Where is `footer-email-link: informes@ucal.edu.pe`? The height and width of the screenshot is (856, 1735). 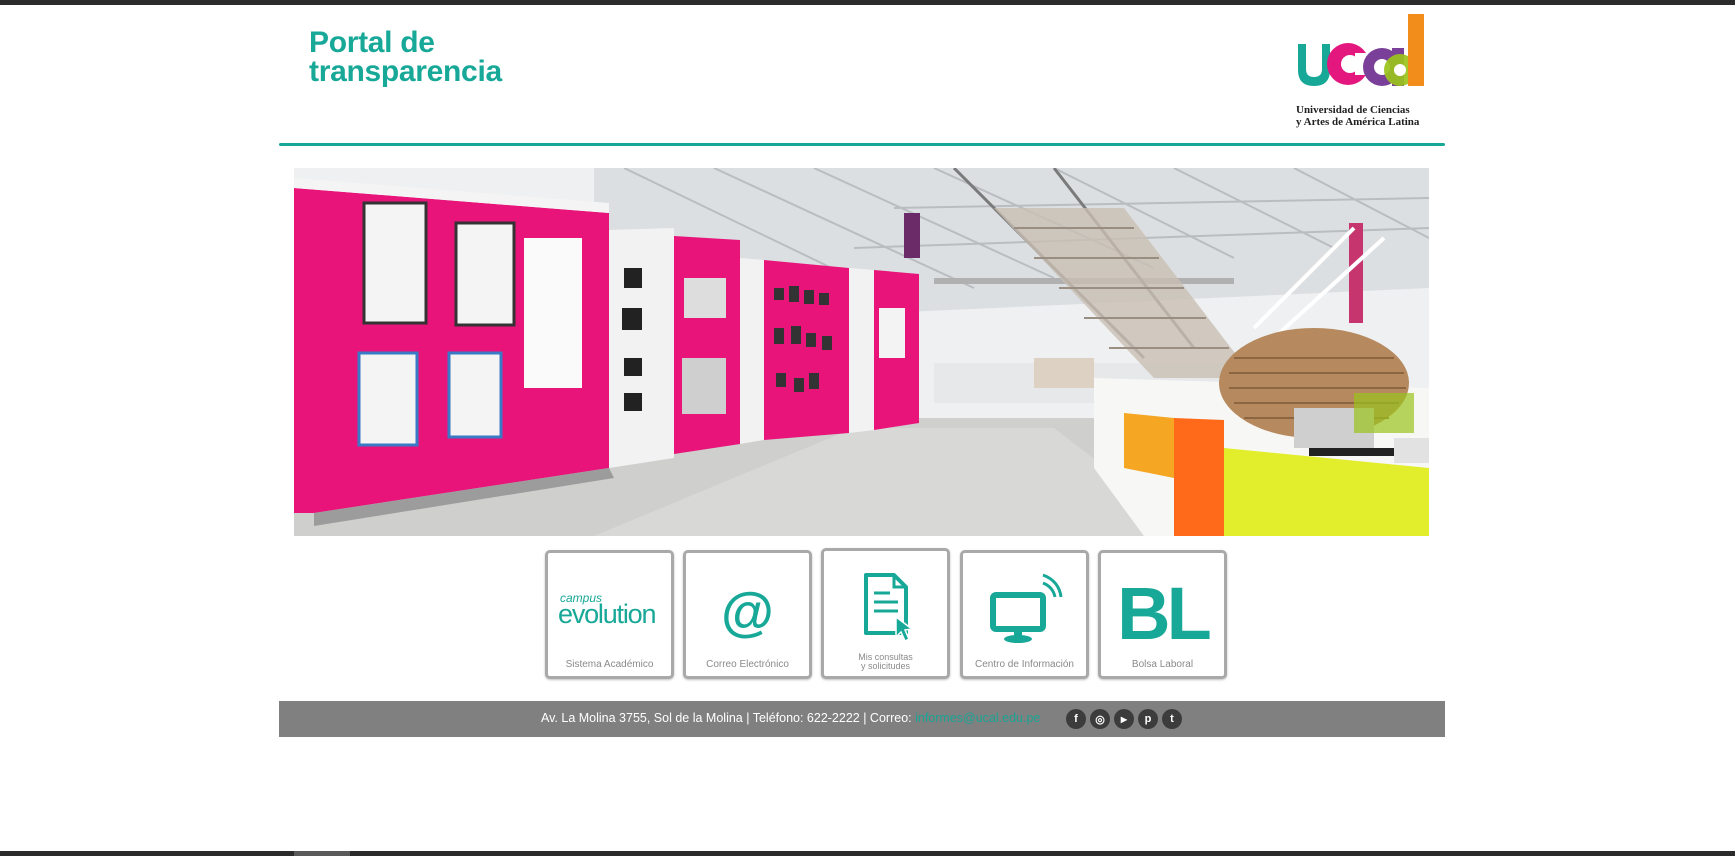
footer-email-link: informes@ucal.edu.pe is located at coordinates (977, 718).